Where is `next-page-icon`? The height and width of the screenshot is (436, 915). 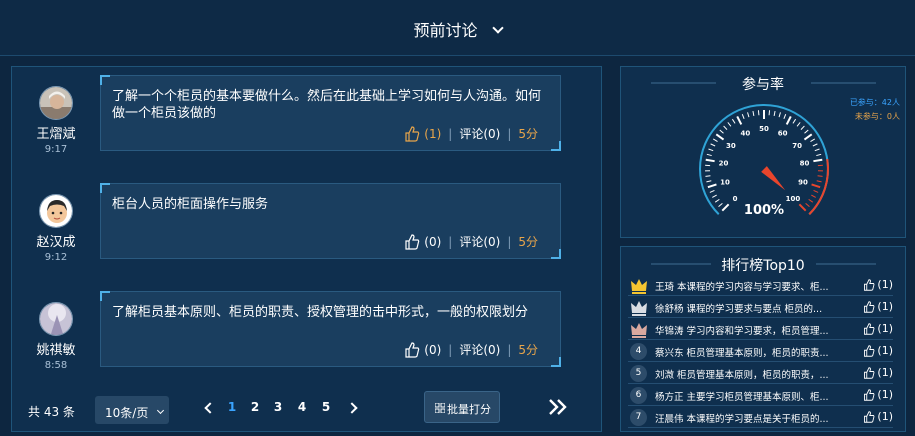
next-page-icon is located at coordinates (352, 408).